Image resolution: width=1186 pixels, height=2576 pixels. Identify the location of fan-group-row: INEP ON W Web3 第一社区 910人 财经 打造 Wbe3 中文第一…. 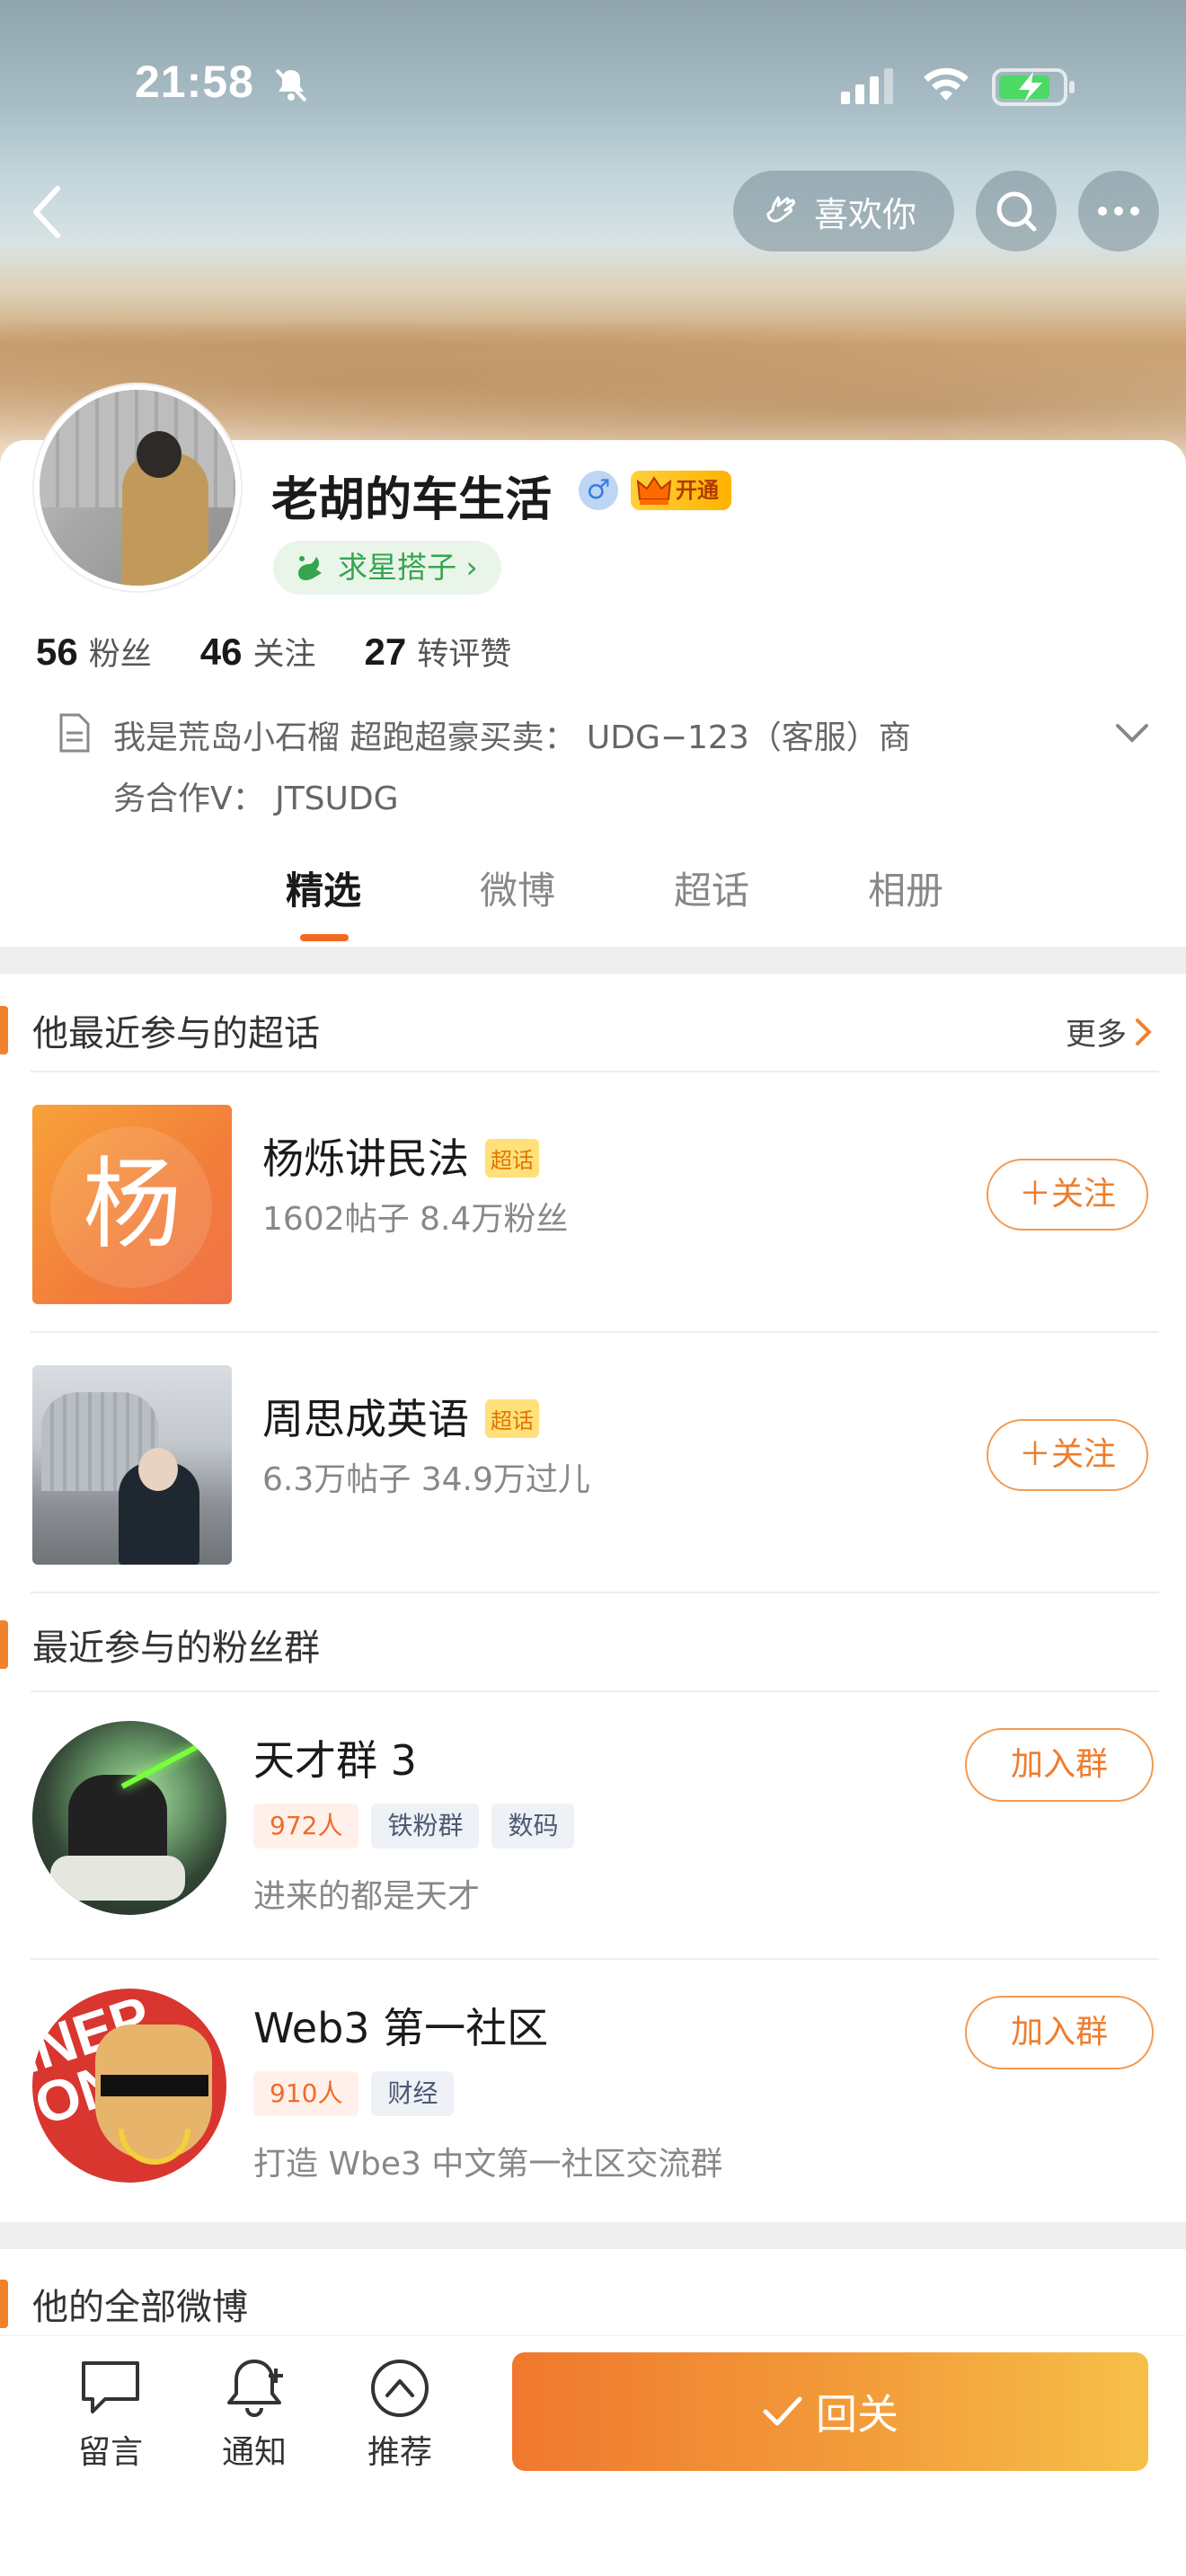
(593, 2093).